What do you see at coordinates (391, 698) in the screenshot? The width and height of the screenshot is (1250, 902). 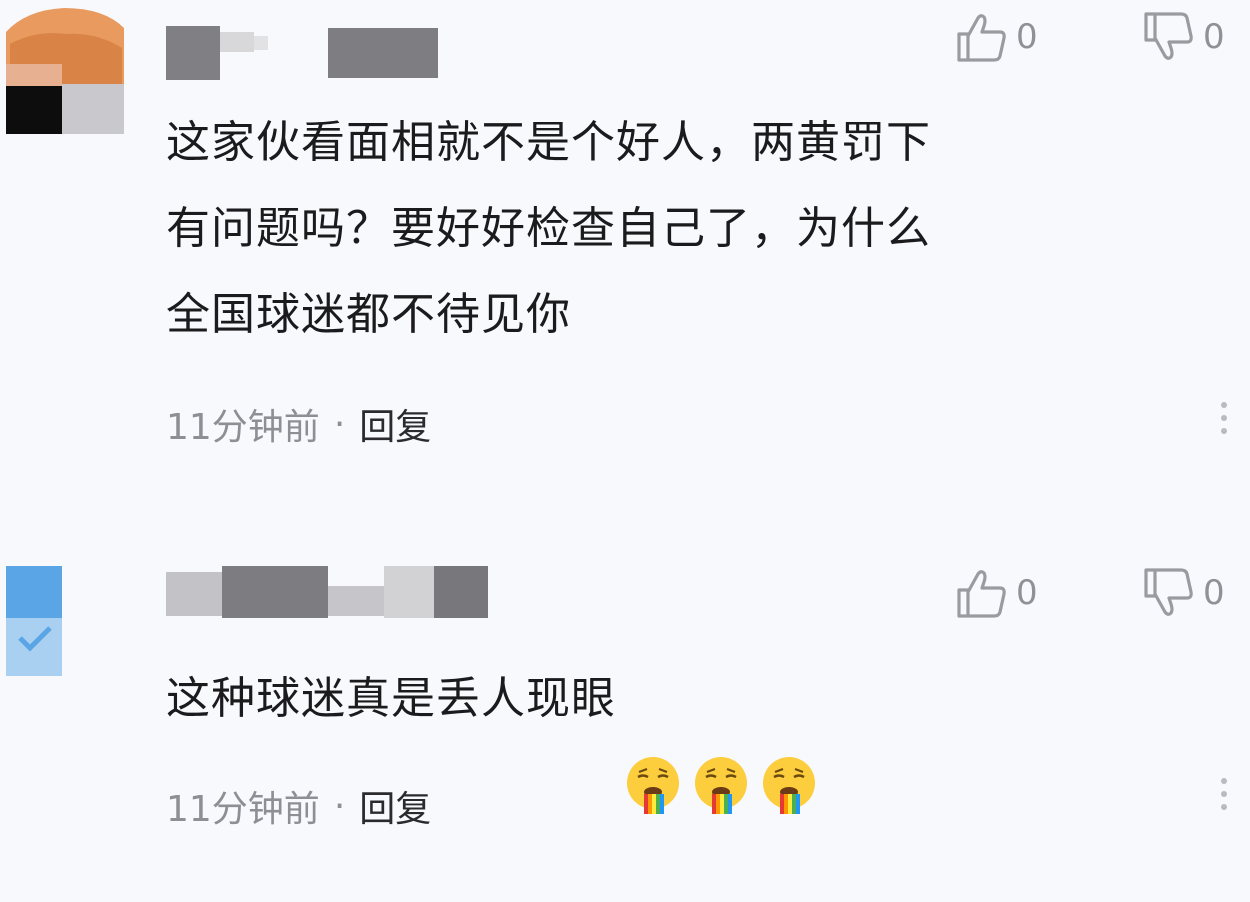 I see `comment-text: 这种球迷真是丢人现眼` at bounding box center [391, 698].